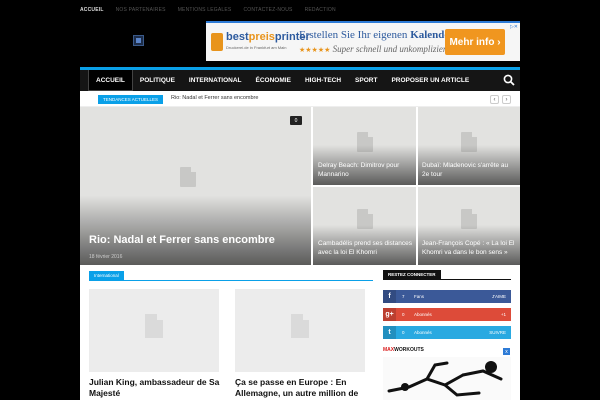  What do you see at coordinates (231, 280) in the screenshot?
I see `section-divider` at bounding box center [231, 280].